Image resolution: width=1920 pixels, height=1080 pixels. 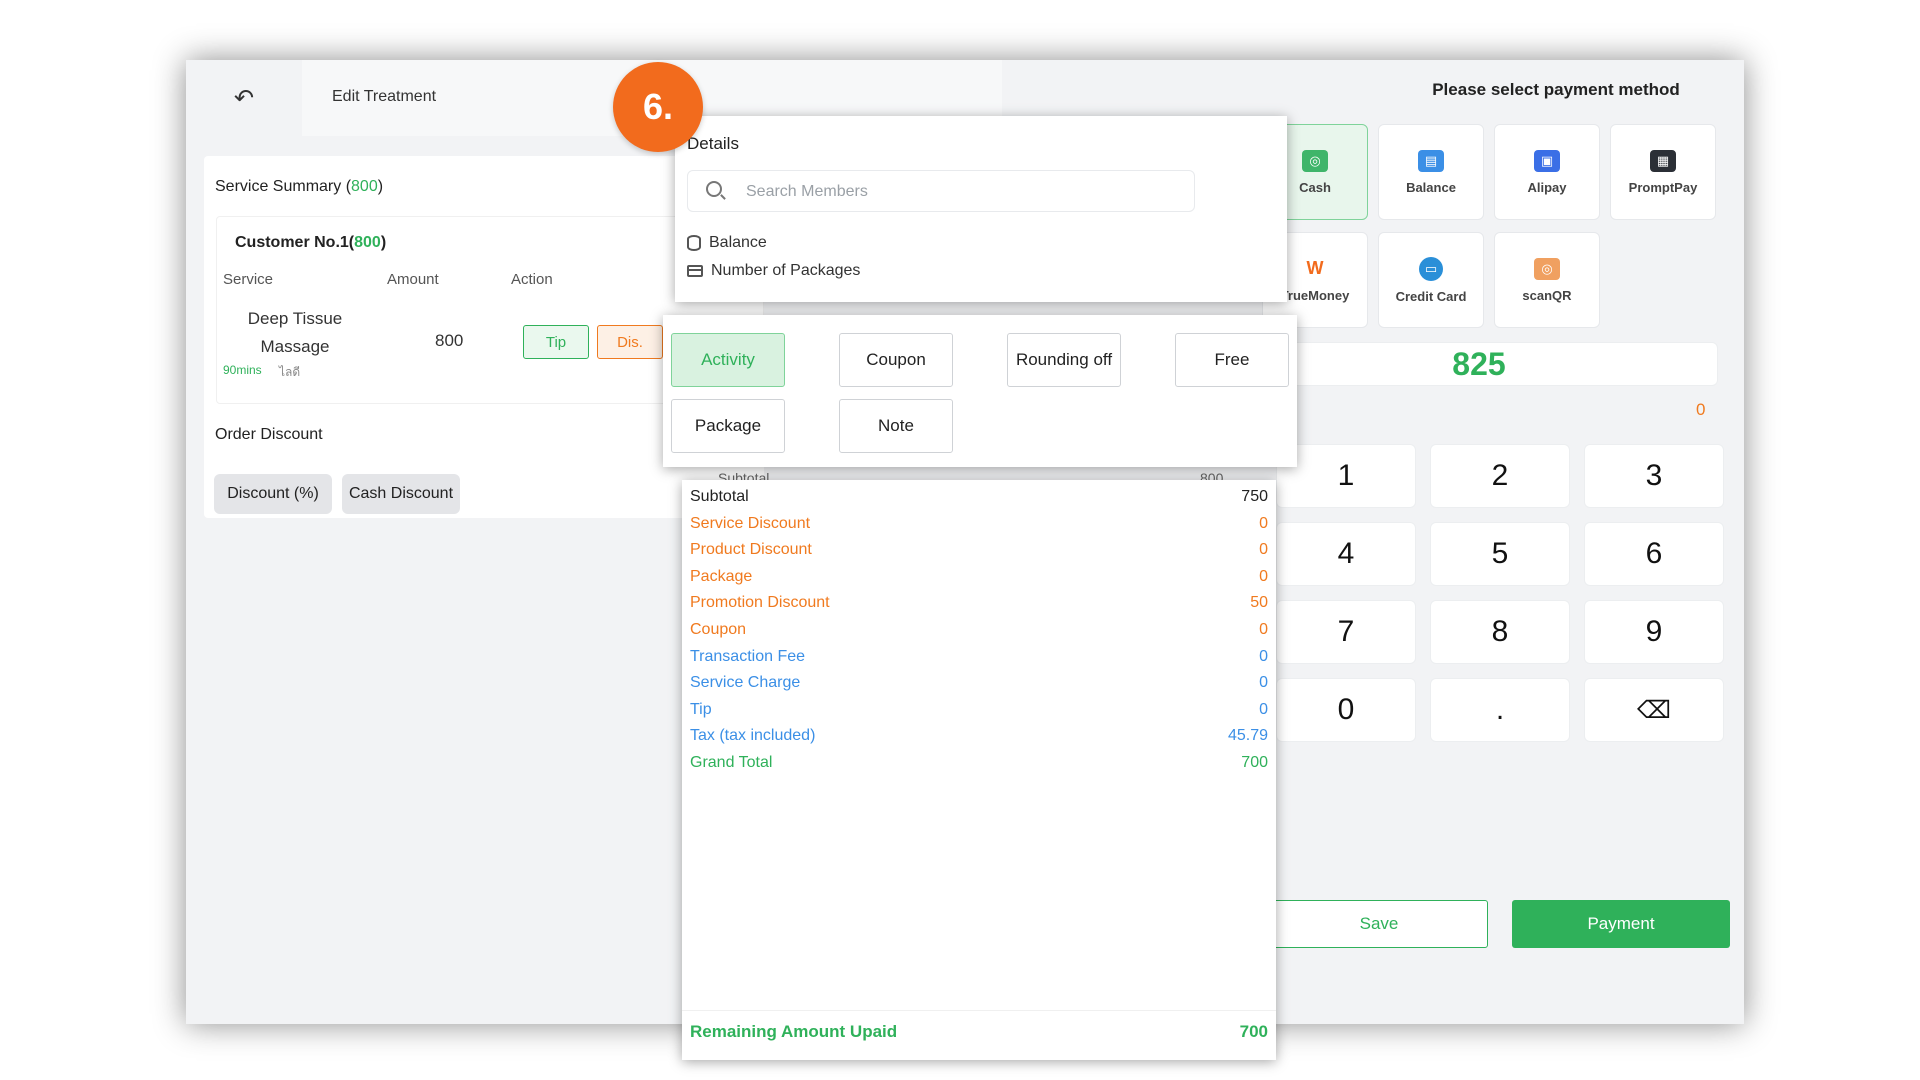 I want to click on remaining-amount-row: Remaining Amount Upaid 700, so click(x=979, y=1032).